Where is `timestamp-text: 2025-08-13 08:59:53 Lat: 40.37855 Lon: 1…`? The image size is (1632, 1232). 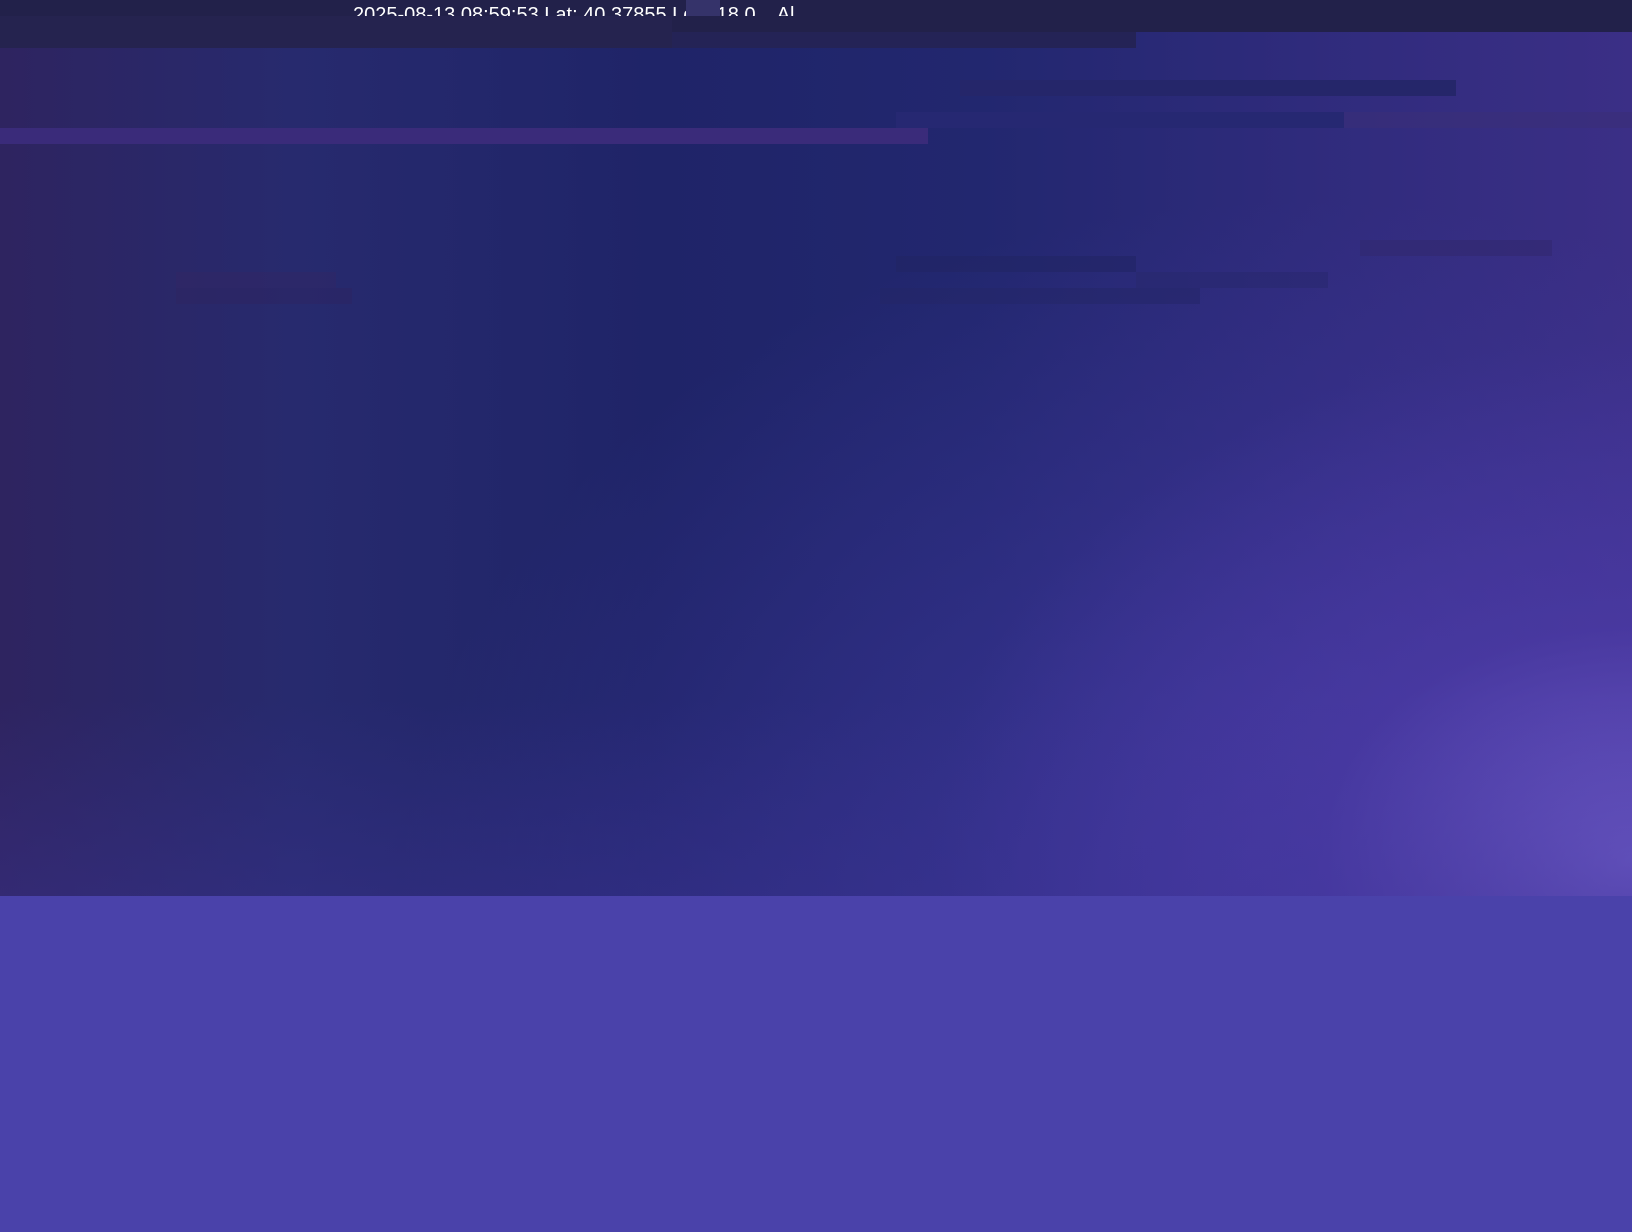
timestamp-text: 2025-08-13 08:59:53 Lat: 40.37855 Lon: 1… is located at coordinates (582, 10).